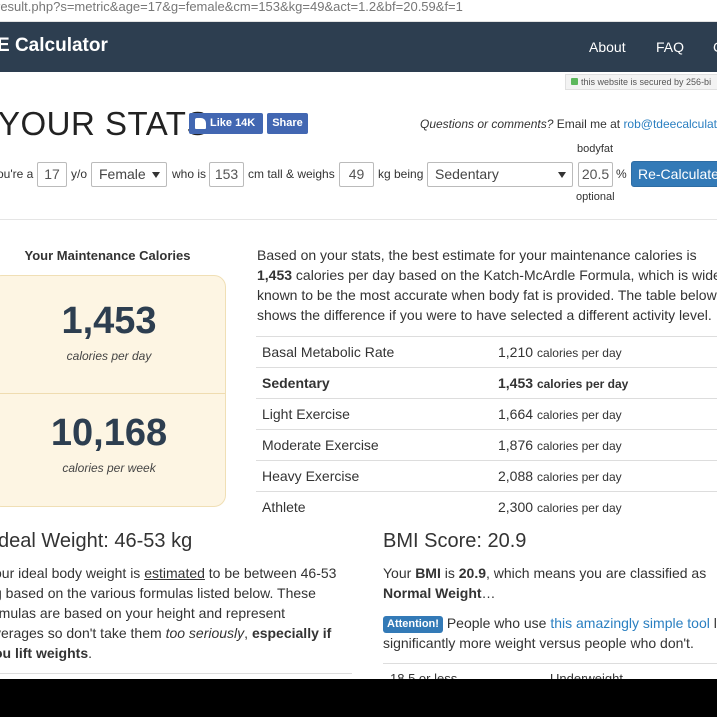  Describe the element at coordinates (516, 507) in the screenshot. I see `calorie-number: 2,300` at that location.